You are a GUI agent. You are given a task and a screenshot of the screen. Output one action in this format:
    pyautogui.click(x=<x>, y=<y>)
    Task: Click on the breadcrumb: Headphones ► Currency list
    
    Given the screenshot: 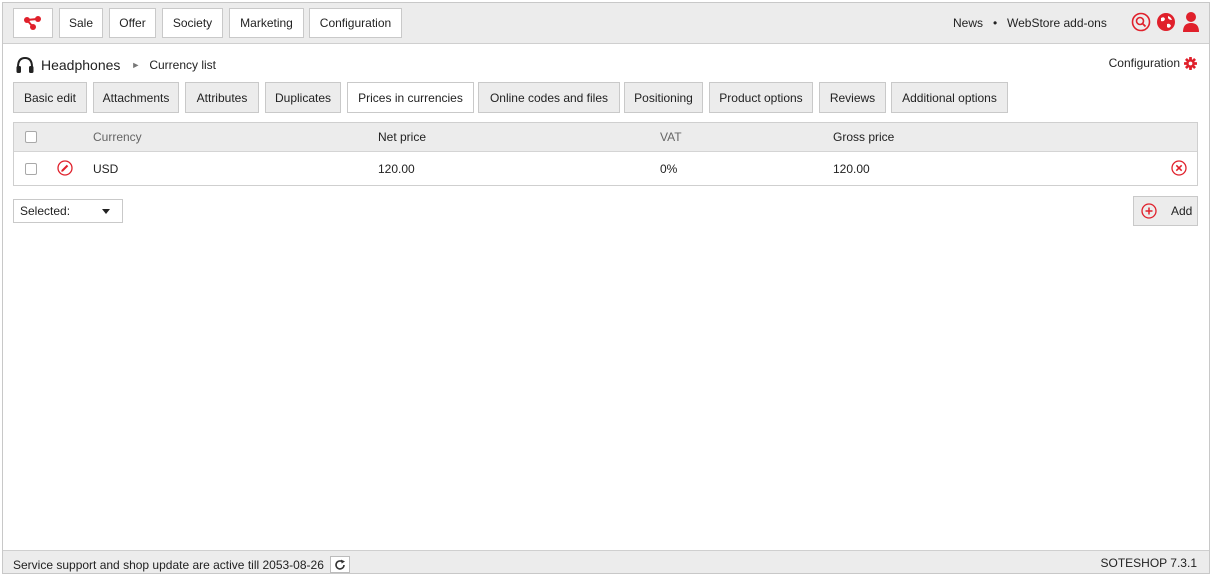 What is the action you would take?
    pyautogui.click(x=115, y=65)
    